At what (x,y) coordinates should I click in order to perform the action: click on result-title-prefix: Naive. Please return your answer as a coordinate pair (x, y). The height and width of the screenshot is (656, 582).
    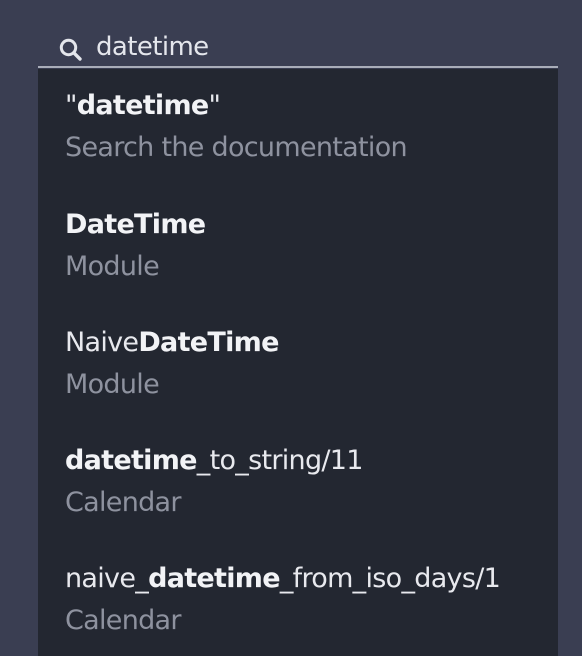
    Looking at the image, I should click on (102, 342).